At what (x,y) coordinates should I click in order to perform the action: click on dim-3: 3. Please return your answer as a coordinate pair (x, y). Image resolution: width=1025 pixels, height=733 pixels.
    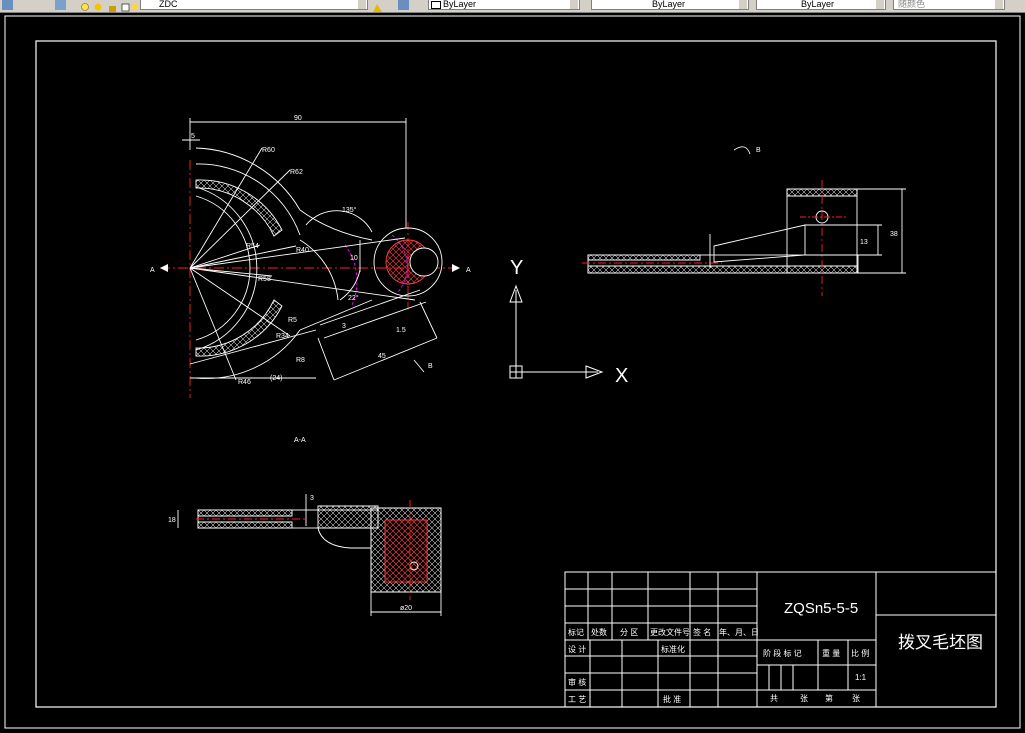
    Looking at the image, I should click on (344, 326).